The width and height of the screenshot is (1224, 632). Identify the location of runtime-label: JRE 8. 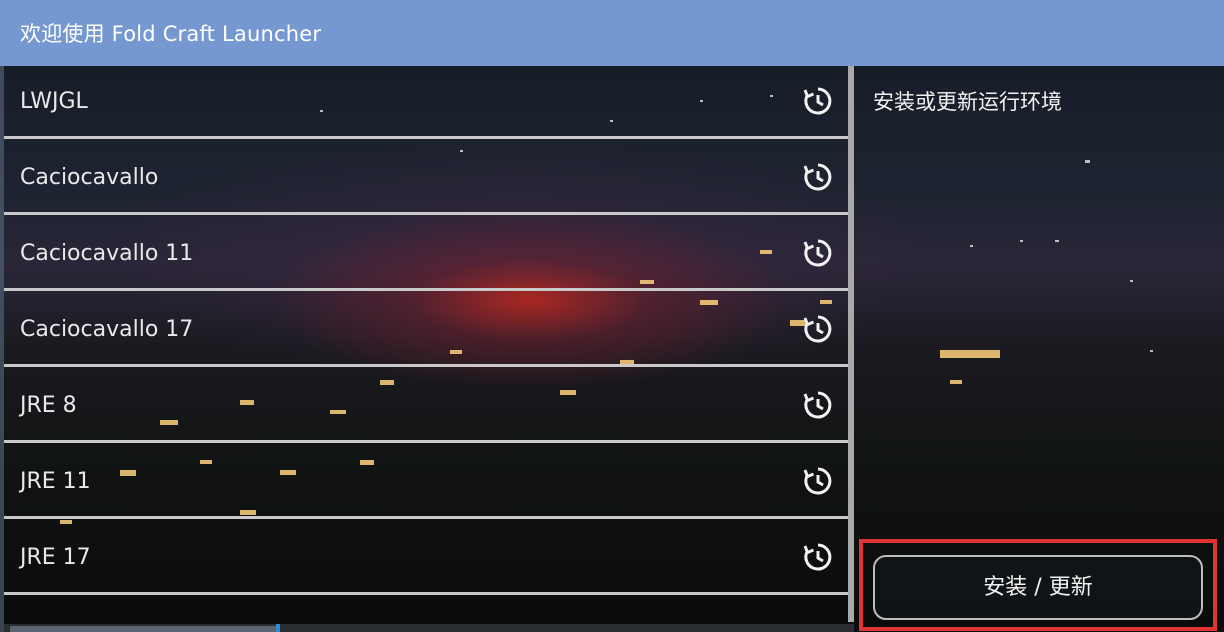
(48, 405).